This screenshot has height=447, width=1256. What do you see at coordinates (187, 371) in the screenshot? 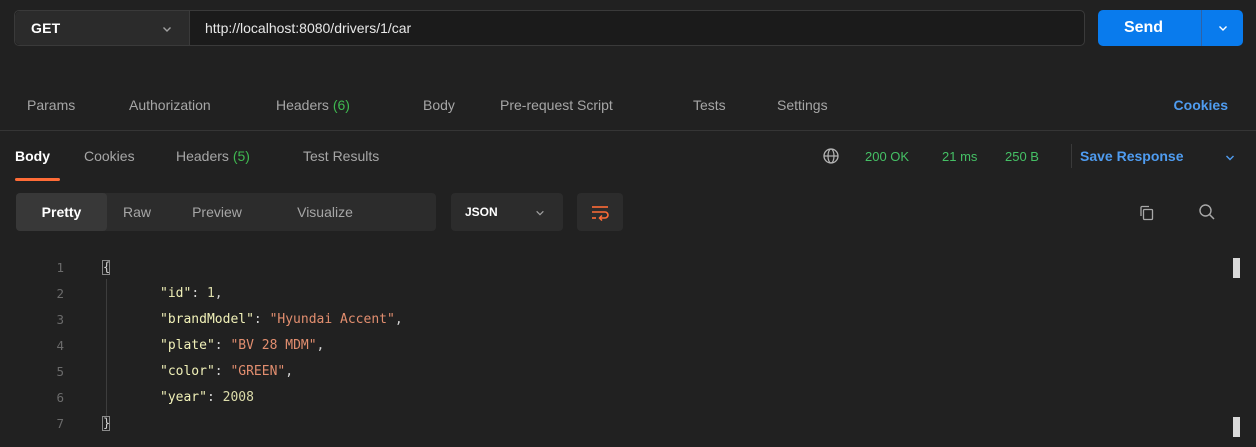
I see `json-key: "color"` at bounding box center [187, 371].